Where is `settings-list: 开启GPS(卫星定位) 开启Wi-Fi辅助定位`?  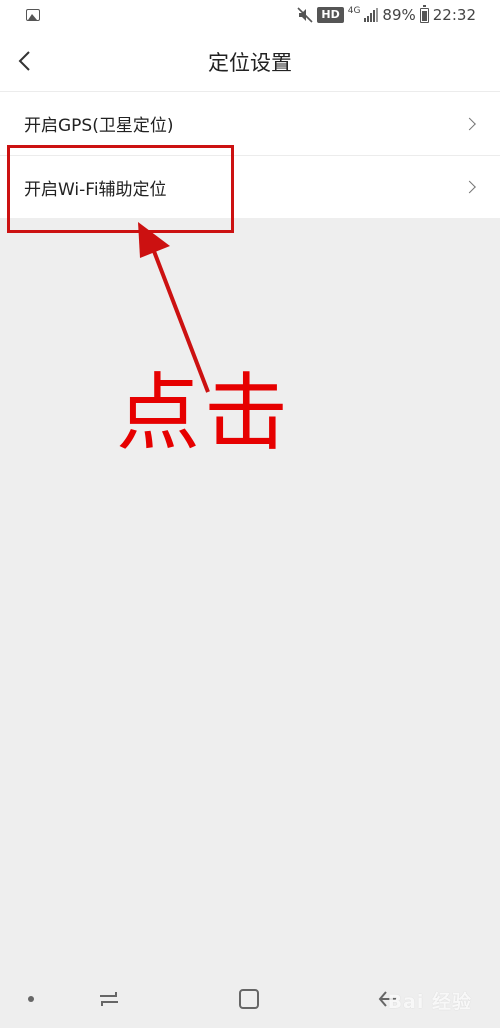 settings-list: 开启GPS(卫星定位) 开启Wi-Fi辅助定位 is located at coordinates (250, 155).